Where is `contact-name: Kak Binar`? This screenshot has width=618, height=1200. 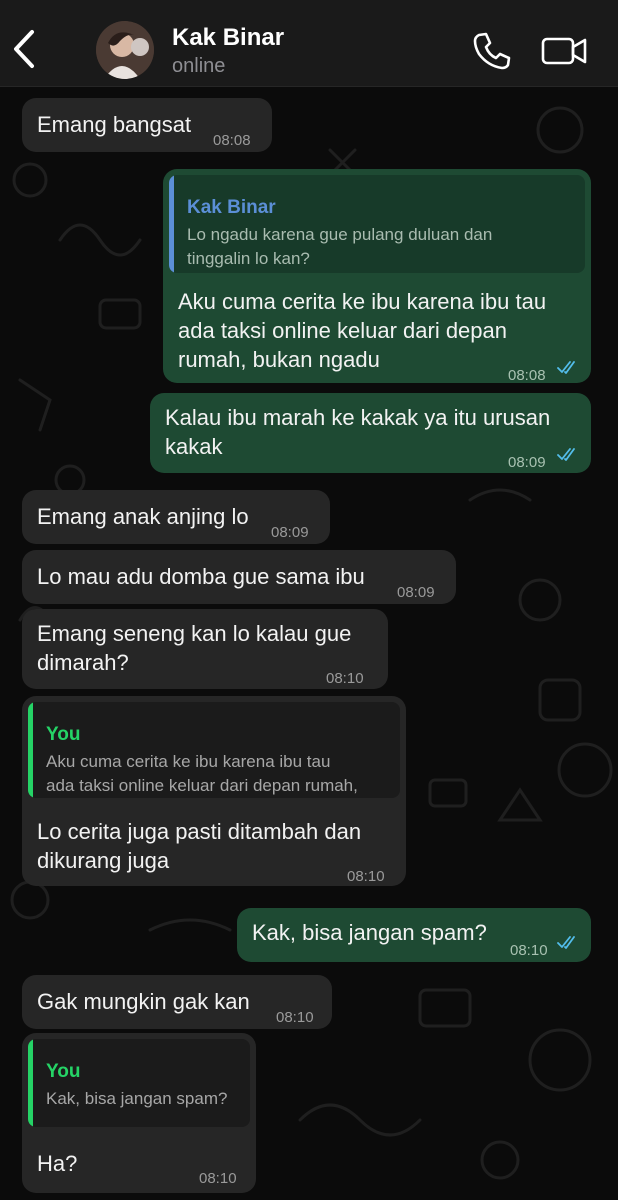 contact-name: Kak Binar is located at coordinates (228, 38).